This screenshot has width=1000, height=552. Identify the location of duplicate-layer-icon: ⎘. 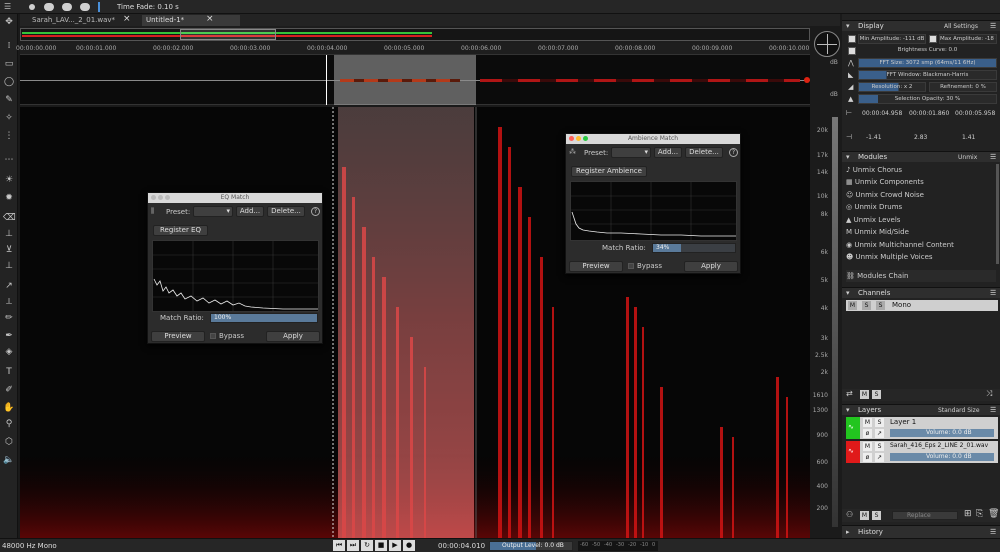
(979, 514).